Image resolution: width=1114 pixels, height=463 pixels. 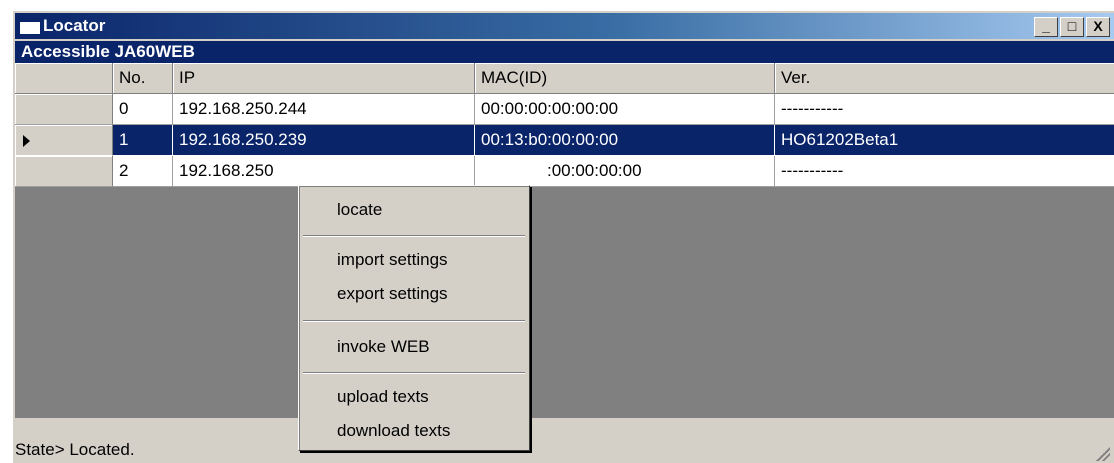 I want to click on cell-ip: 192.168.250.239, so click(x=324, y=140).